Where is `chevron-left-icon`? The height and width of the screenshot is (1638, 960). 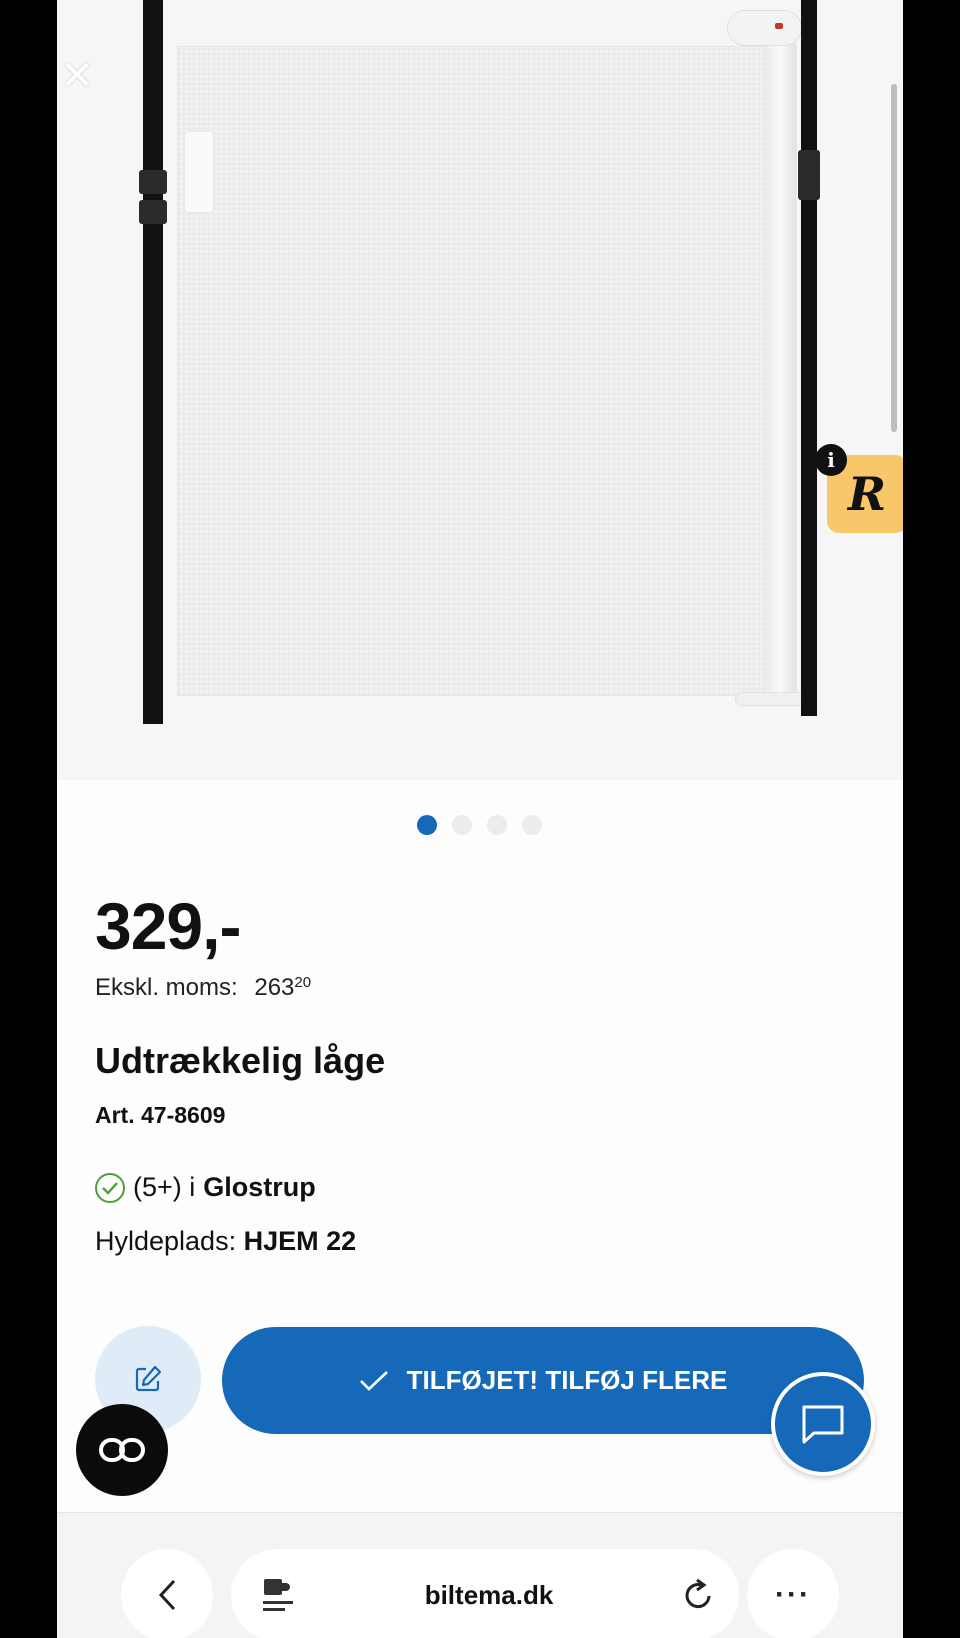 chevron-left-icon is located at coordinates (167, 1595).